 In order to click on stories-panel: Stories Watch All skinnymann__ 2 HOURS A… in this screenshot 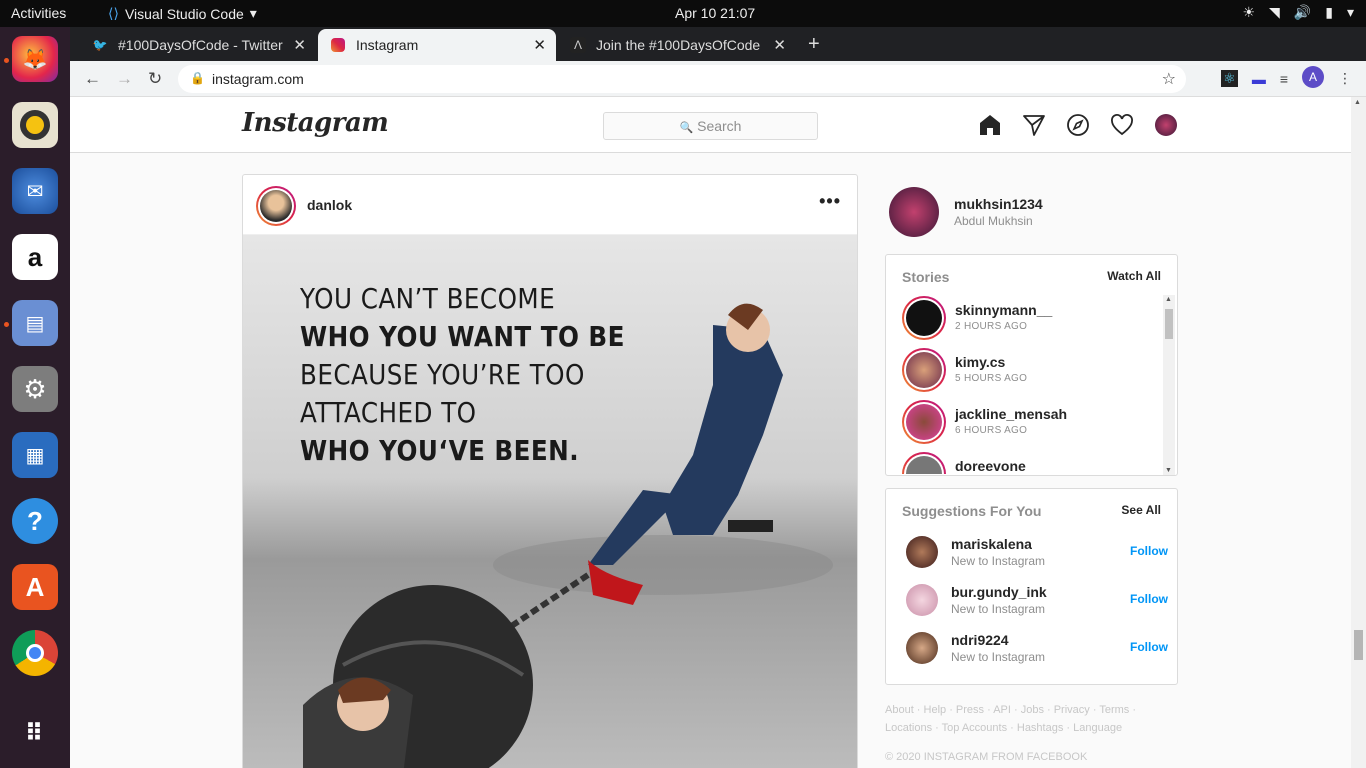, I will do `click(1031, 365)`.